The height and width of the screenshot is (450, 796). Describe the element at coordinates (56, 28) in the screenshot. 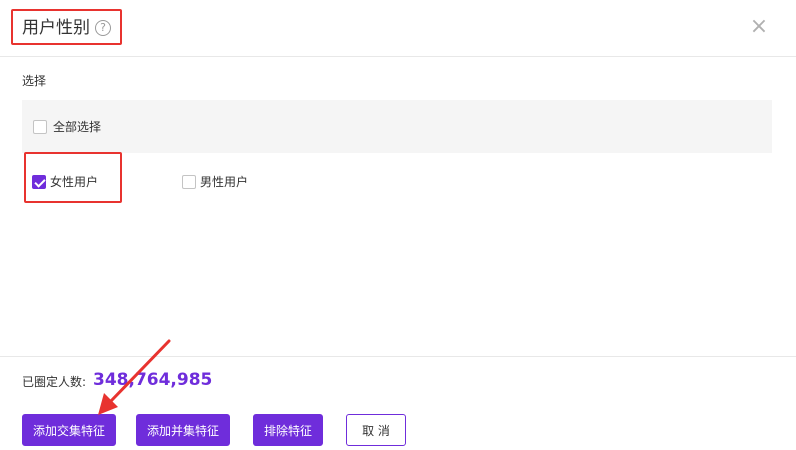

I see `dialog-title: 用户性别` at that location.